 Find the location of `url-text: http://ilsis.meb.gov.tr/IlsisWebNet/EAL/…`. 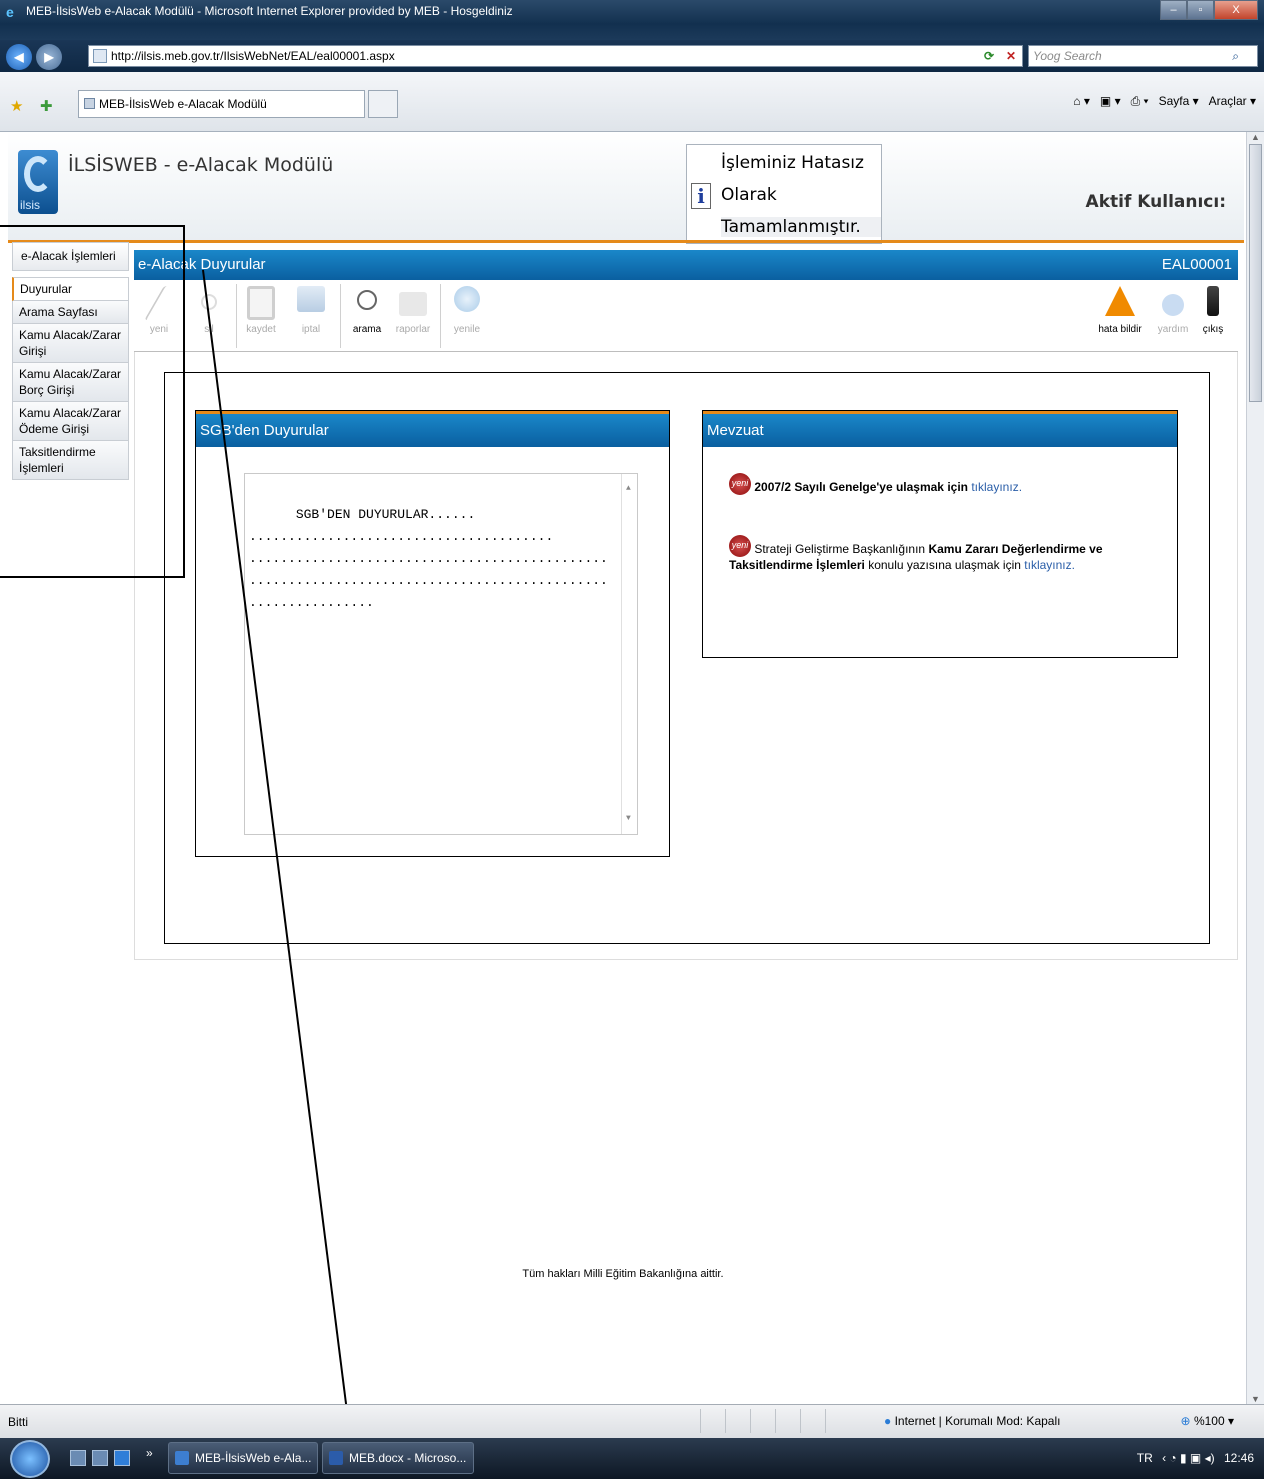

url-text: http://ilsis.meb.gov.tr/IlsisWebNet/EAL/… is located at coordinates (253, 56).